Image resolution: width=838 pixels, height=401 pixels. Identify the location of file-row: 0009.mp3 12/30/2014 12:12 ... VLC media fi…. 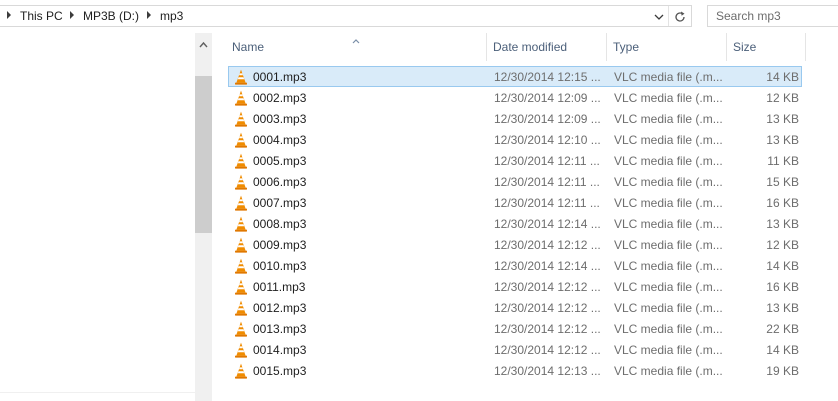
(515, 244).